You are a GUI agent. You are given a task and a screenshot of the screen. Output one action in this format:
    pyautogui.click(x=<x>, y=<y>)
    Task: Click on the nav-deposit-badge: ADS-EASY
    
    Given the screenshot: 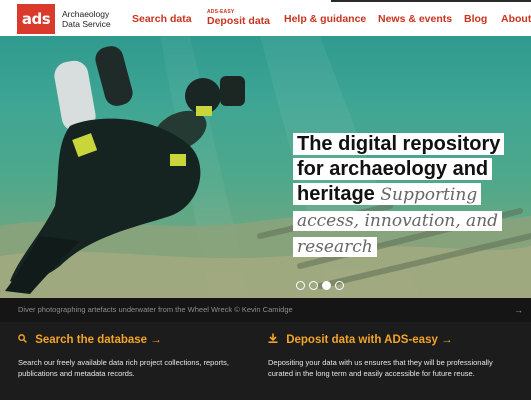 What is the action you would take?
    pyautogui.click(x=221, y=12)
    